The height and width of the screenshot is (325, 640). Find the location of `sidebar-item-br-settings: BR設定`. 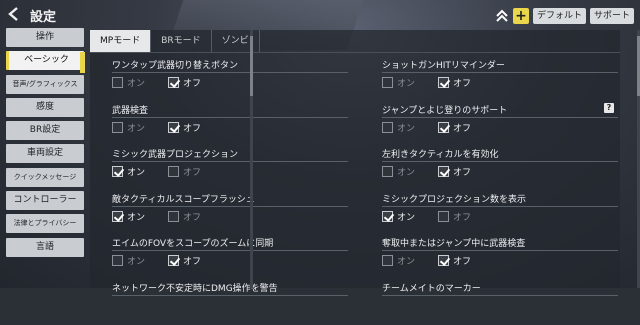

sidebar-item-br-settings: BR設定 is located at coordinates (45, 131).